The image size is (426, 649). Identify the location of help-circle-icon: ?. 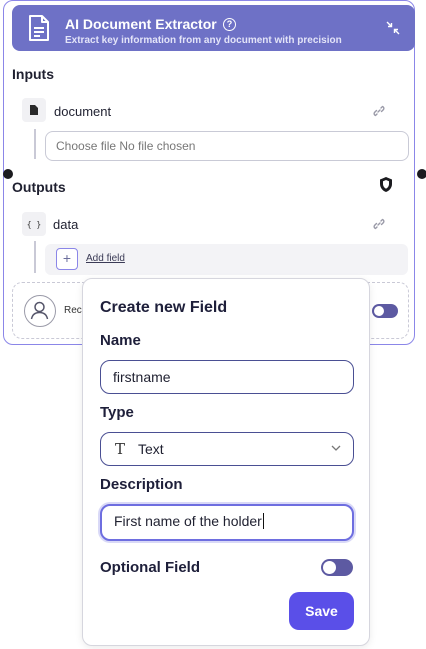
(229, 24).